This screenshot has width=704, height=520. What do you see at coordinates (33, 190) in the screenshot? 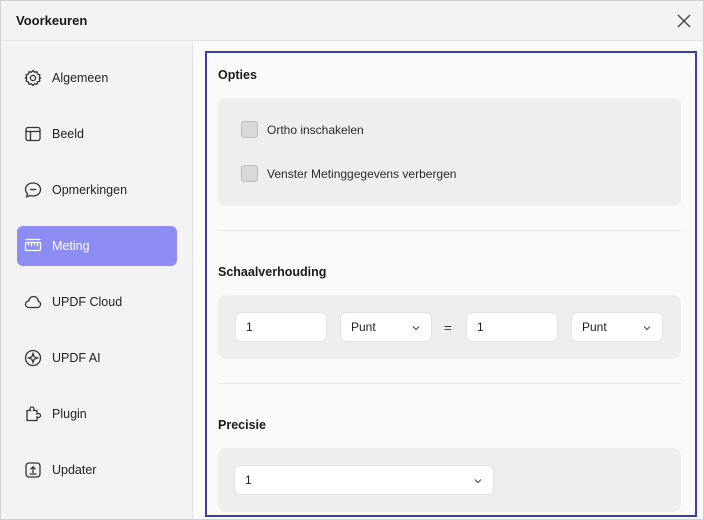
I see `comment-icon` at bounding box center [33, 190].